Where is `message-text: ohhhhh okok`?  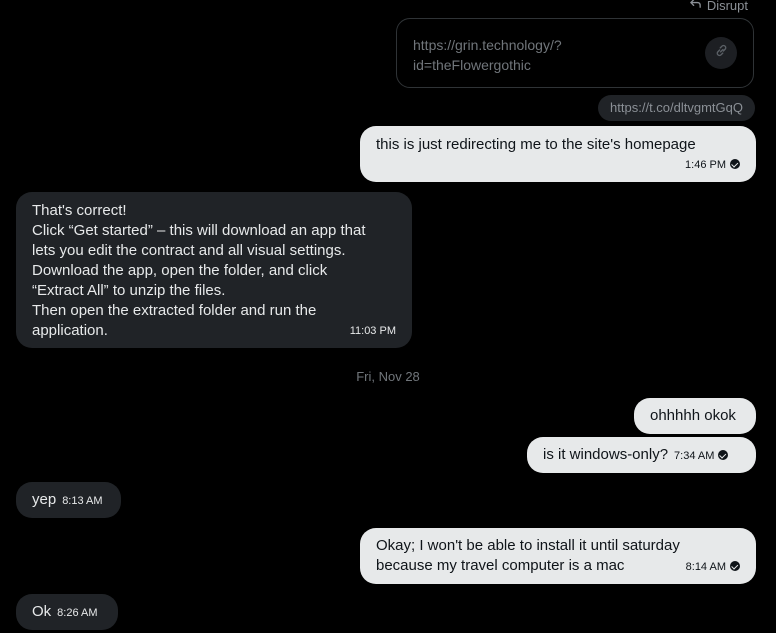 message-text: ohhhhh okok is located at coordinates (693, 415).